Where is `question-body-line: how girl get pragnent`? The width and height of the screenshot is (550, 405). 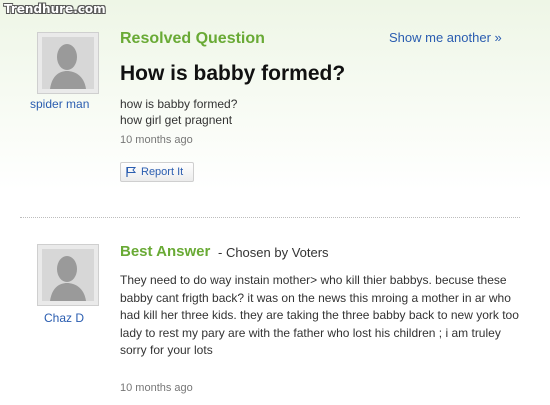
question-body-line: how girl get pragnent is located at coordinates (176, 120).